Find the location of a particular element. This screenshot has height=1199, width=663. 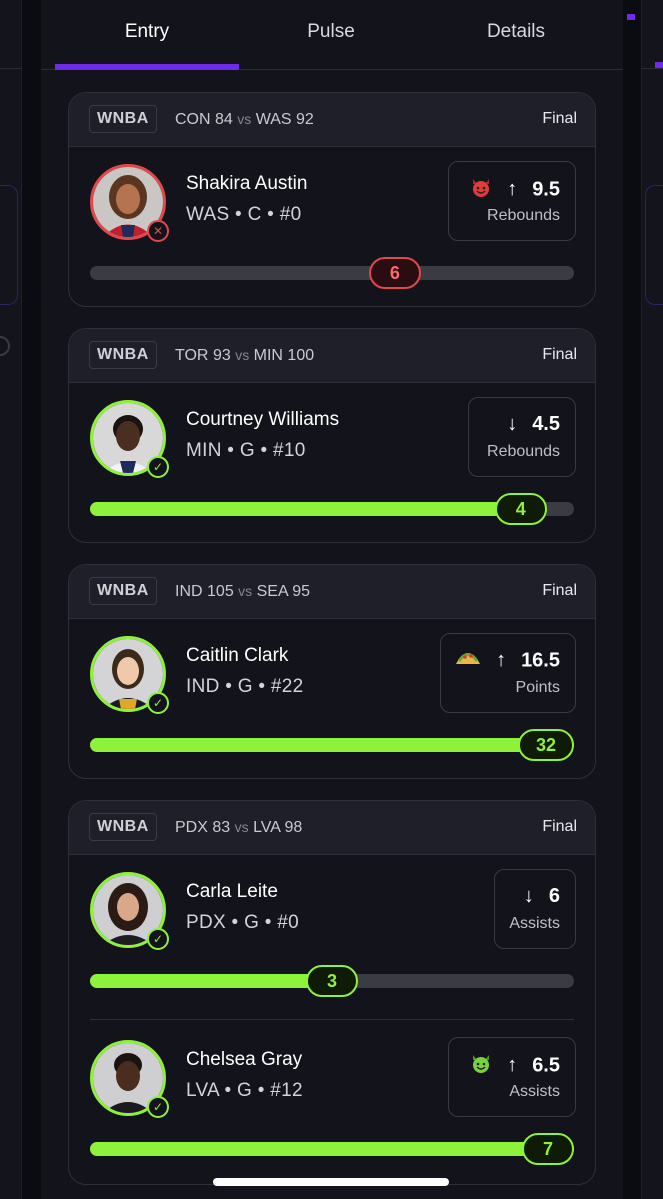

matchup: TOR 93 vs MIN 100 is located at coordinates (244, 355).